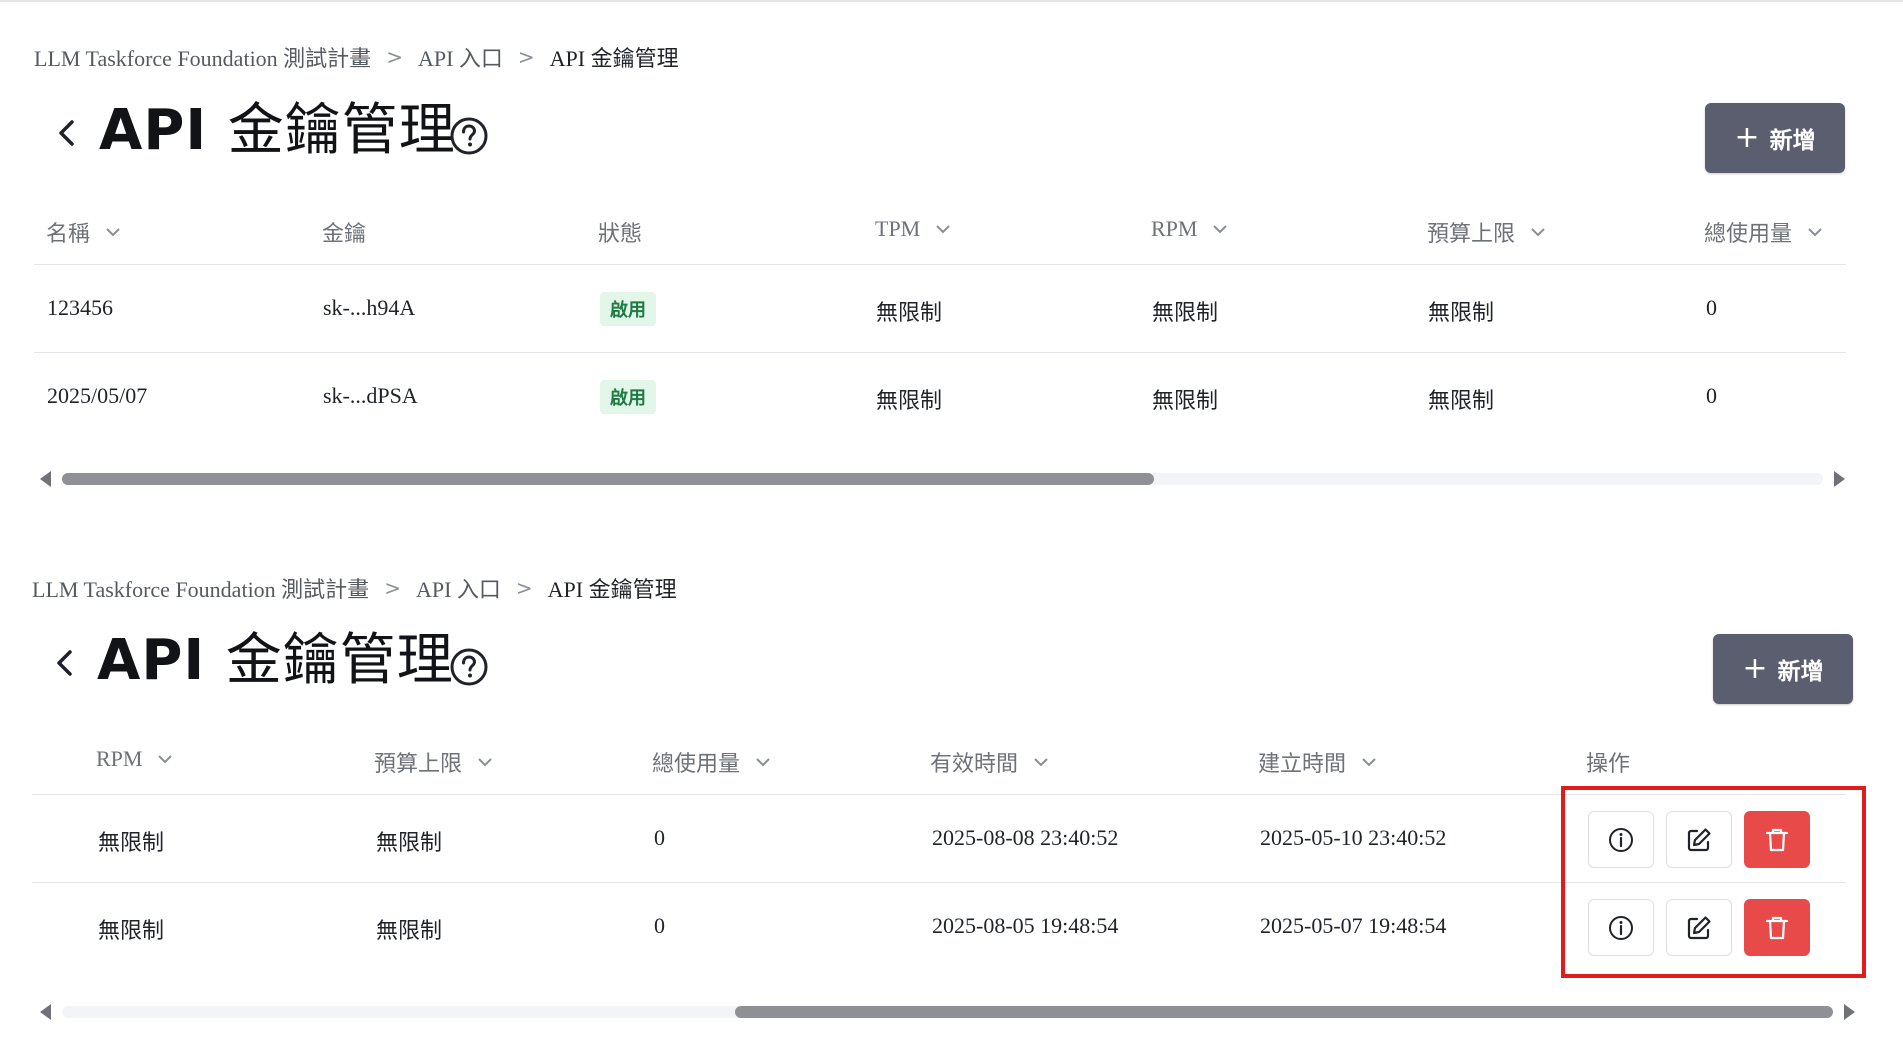  I want to click on column-label: 操作, so click(1608, 764).